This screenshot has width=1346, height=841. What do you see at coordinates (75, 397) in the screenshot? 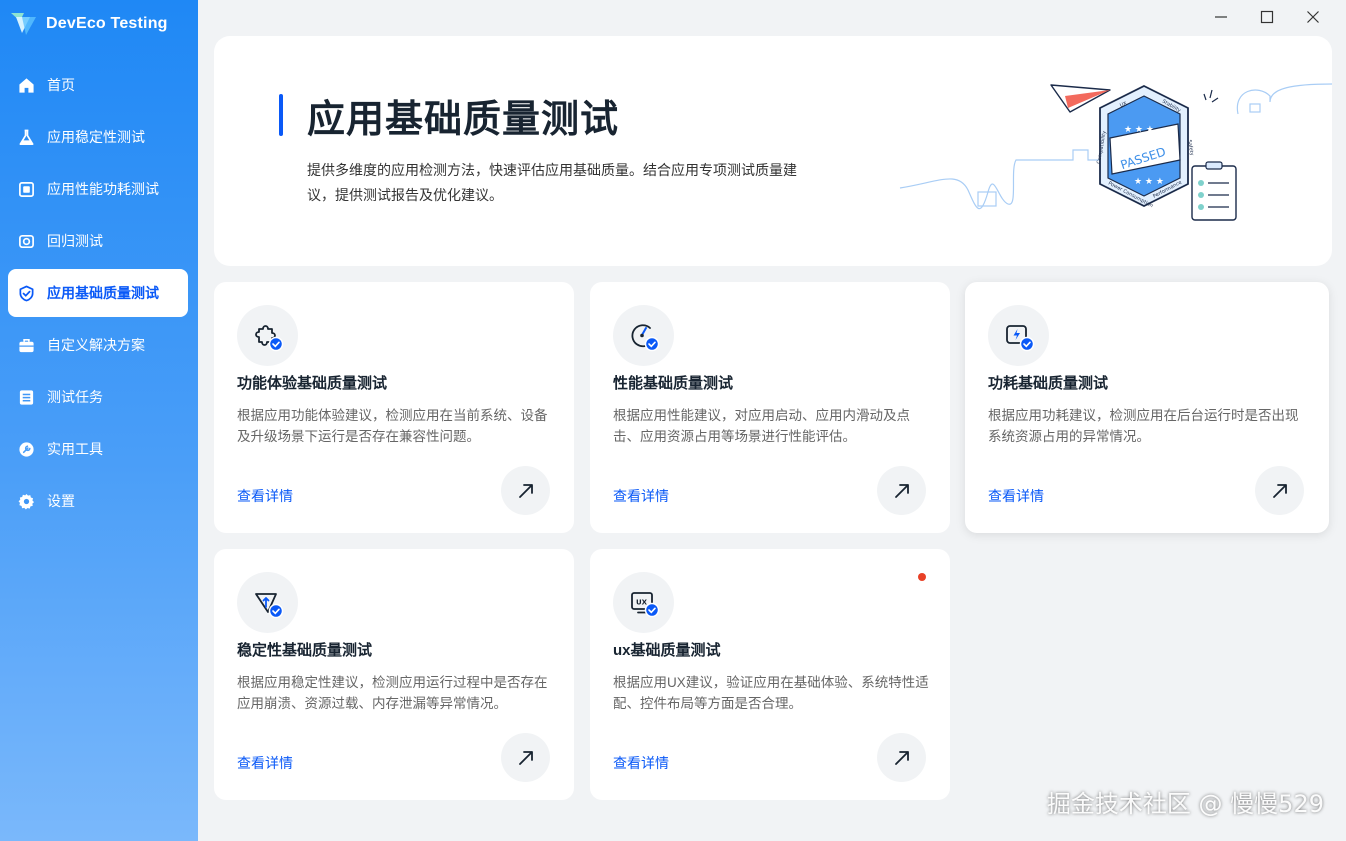
I see `sidebar-item-label: 测试任务` at bounding box center [75, 397].